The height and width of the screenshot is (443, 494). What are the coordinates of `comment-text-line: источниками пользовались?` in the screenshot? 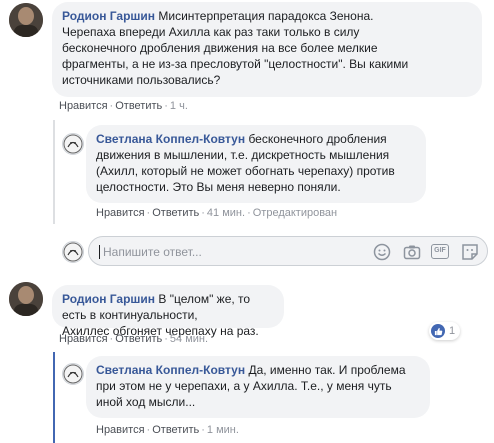 It's located at (141, 80).